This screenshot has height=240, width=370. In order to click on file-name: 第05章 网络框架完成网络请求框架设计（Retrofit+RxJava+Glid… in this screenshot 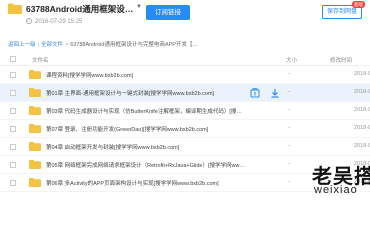, I will do `click(146, 165)`.